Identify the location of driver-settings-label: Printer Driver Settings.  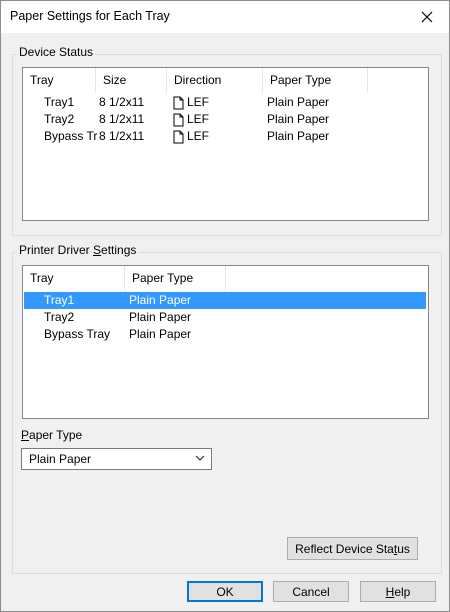
(78, 250).